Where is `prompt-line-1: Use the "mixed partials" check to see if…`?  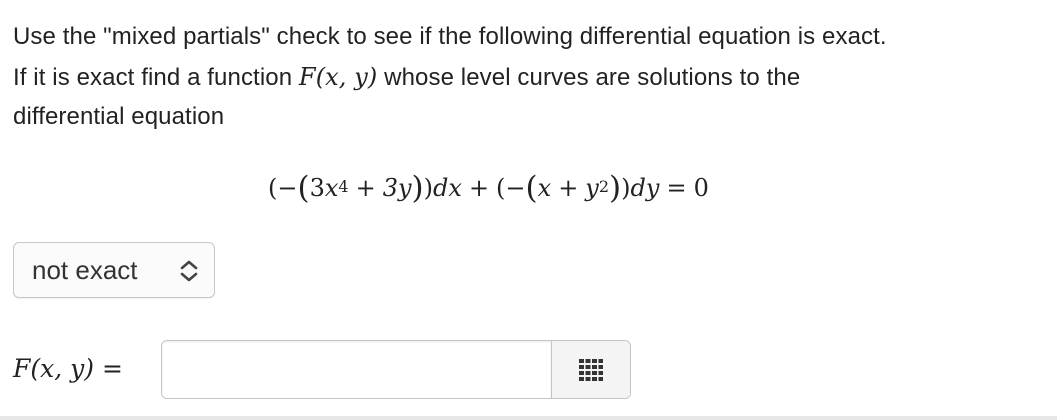 prompt-line-1: Use the "mixed partials" check to see if… is located at coordinates (450, 36).